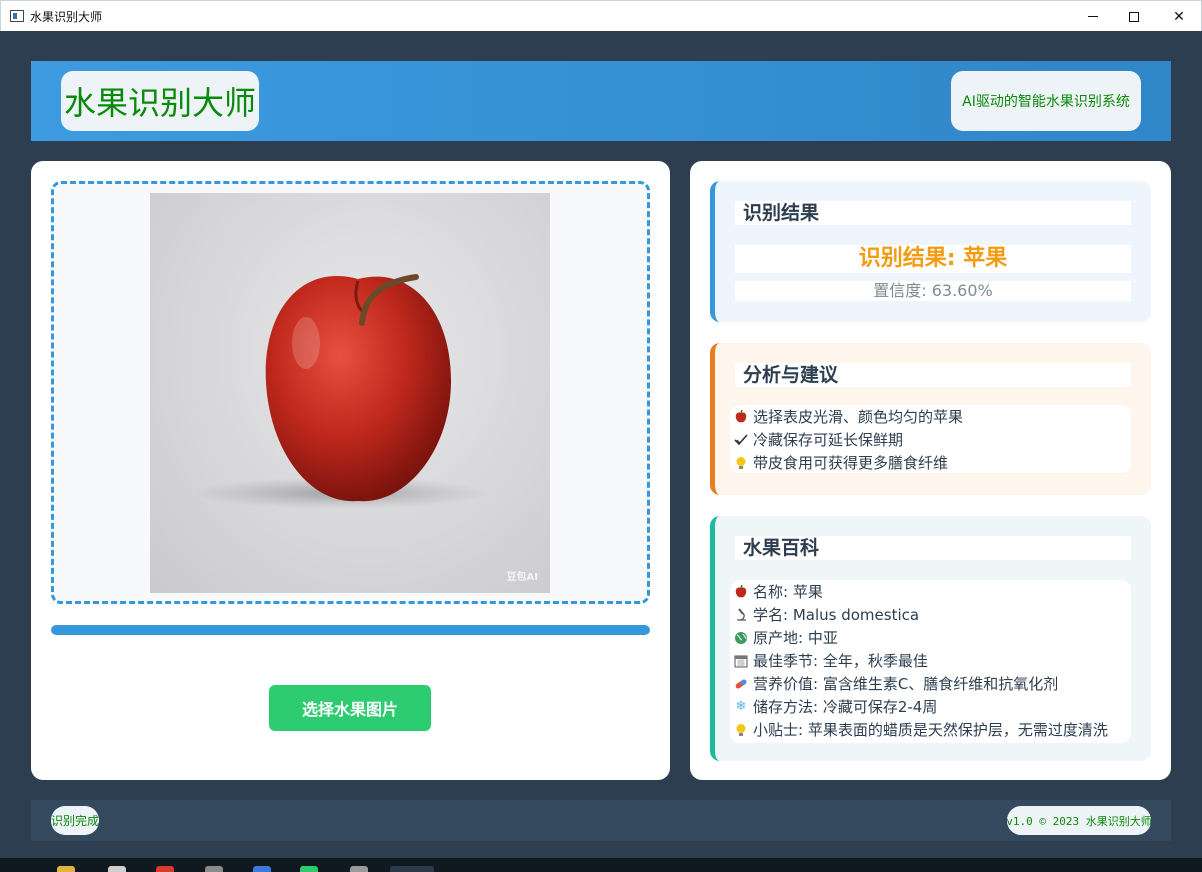  What do you see at coordinates (412, 869) in the screenshot?
I see `active-app-icon` at bounding box center [412, 869].